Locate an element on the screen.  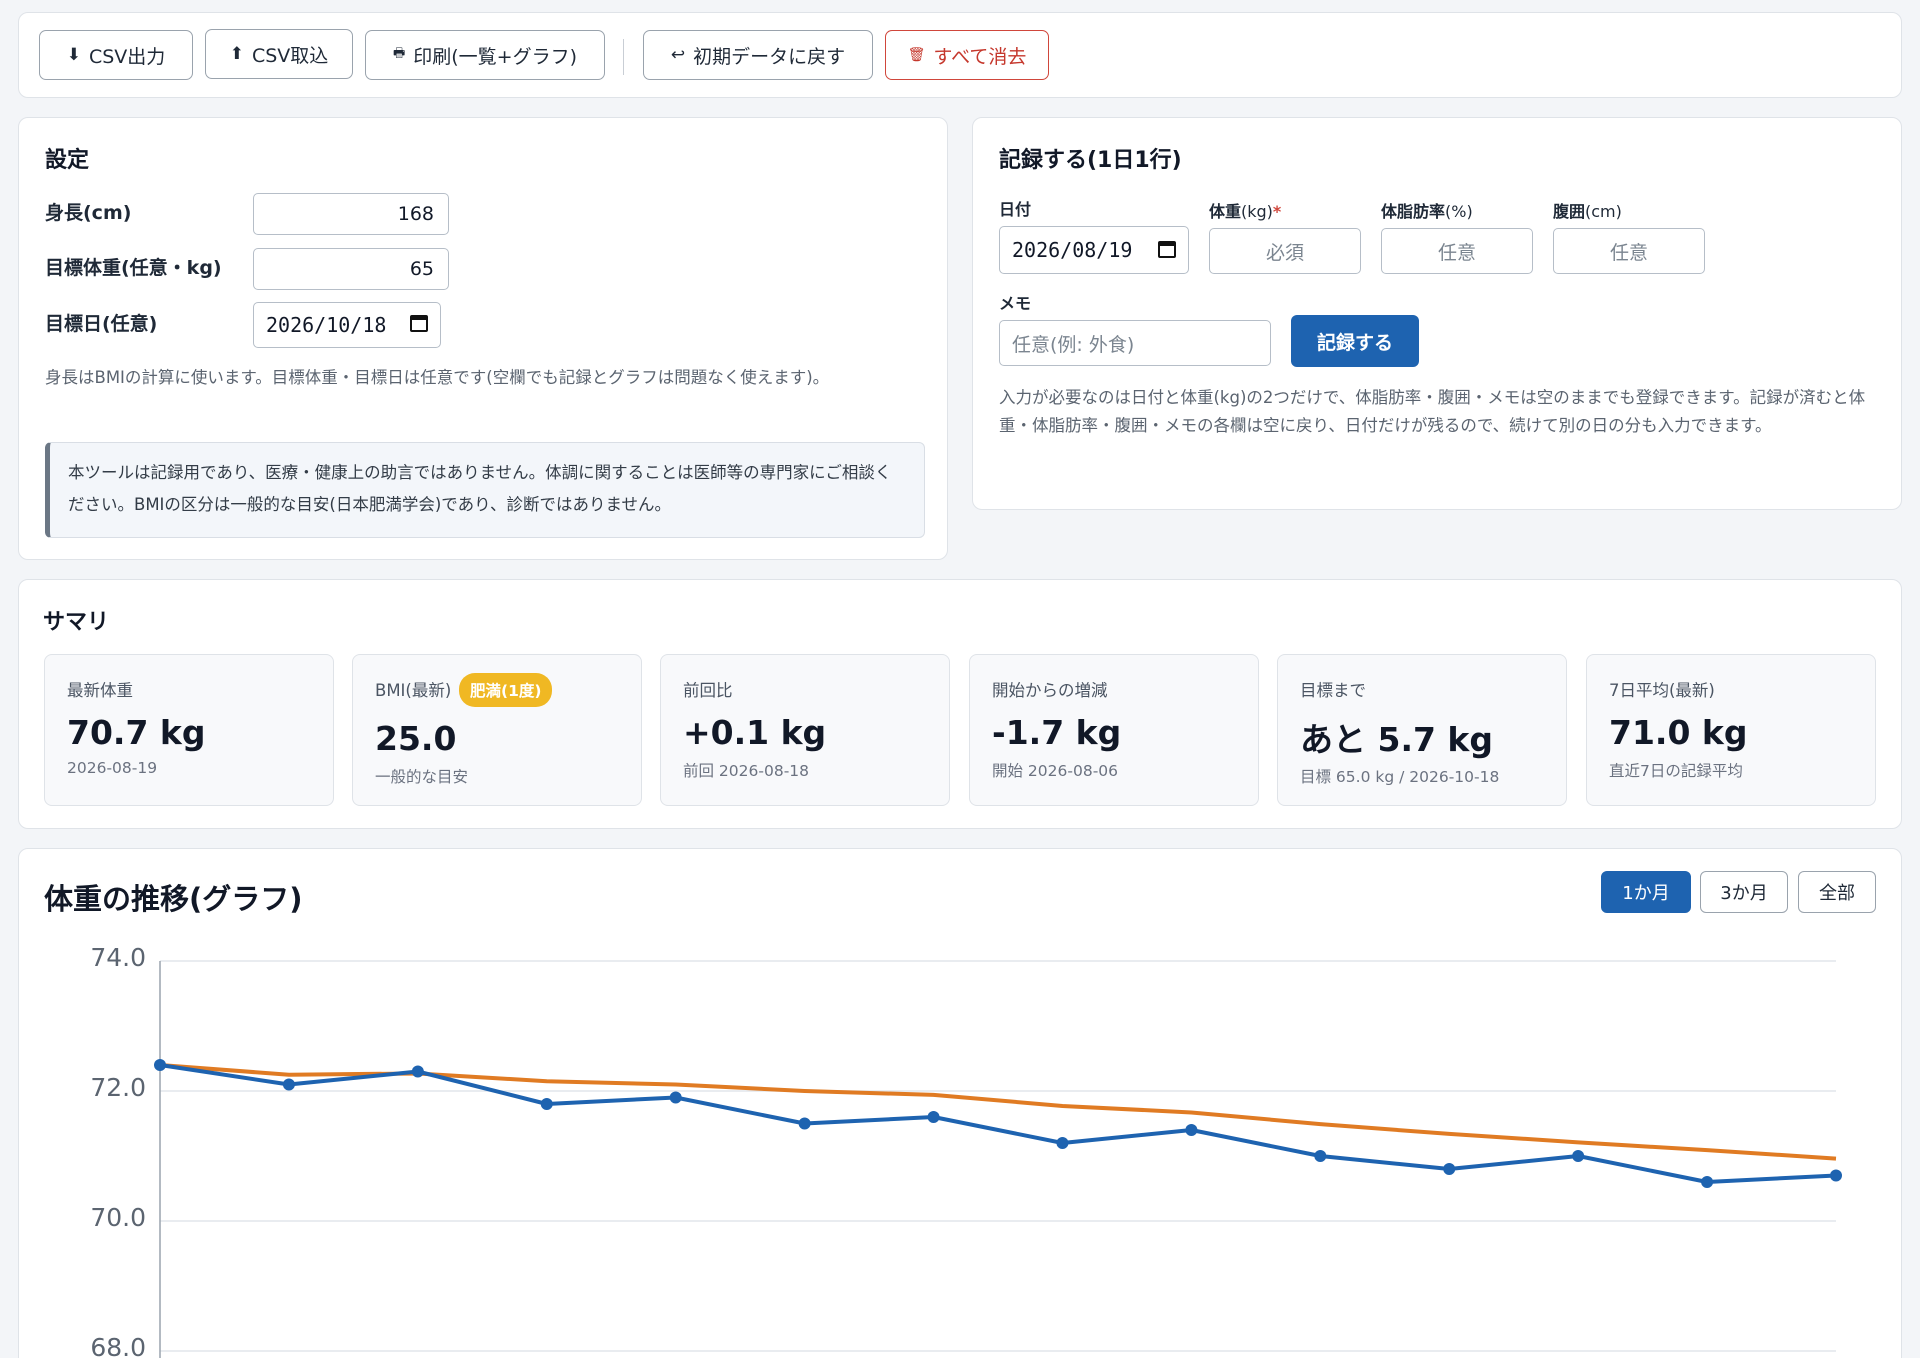
waist-placeholder: 任意 is located at coordinates (1628, 252).